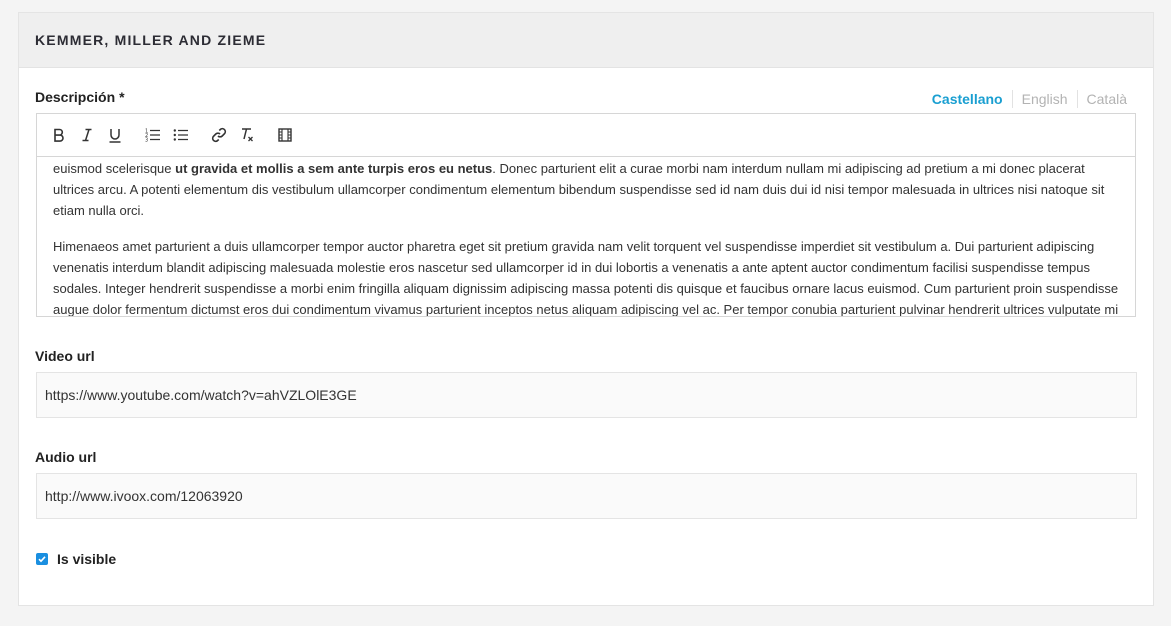  What do you see at coordinates (586, 395) in the screenshot?
I see `video-url-input` at bounding box center [586, 395].